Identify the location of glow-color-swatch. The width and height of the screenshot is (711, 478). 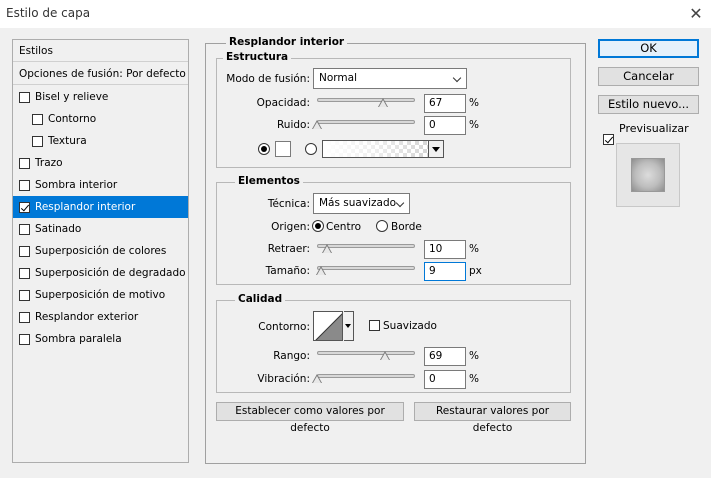
(283, 149).